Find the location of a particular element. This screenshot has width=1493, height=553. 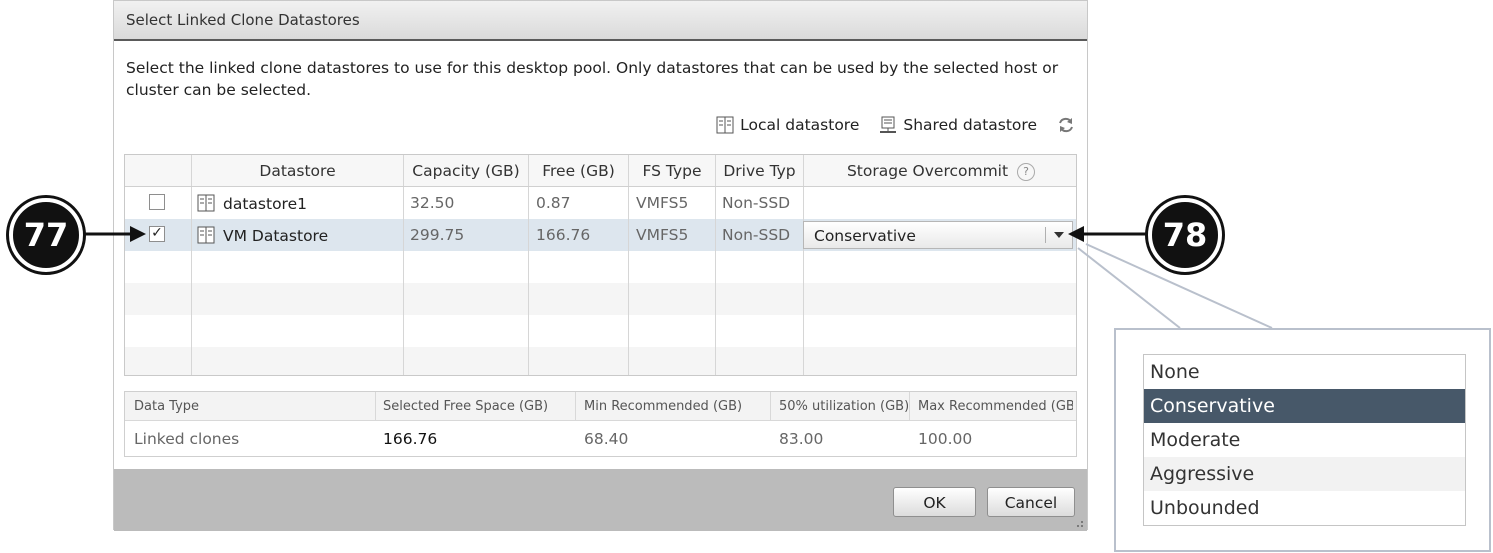

resize-grip-icon is located at coordinates (1079, 523).